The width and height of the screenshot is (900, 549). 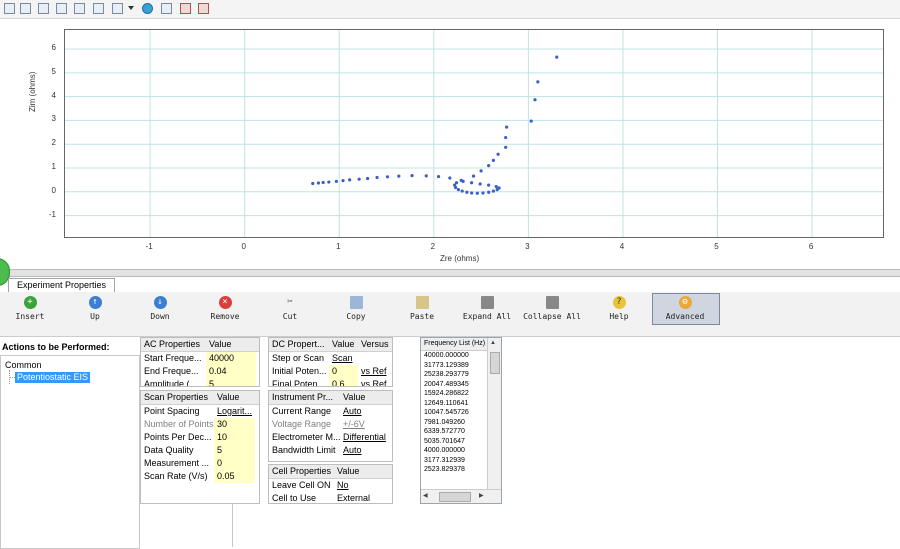 I want to click on scan-row-name: Data Quality, so click(x=169, y=450).